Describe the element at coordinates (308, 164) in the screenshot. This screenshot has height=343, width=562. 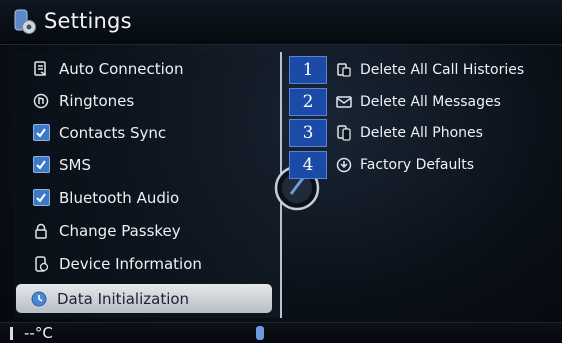
I see `option-number-badge: 4` at that location.